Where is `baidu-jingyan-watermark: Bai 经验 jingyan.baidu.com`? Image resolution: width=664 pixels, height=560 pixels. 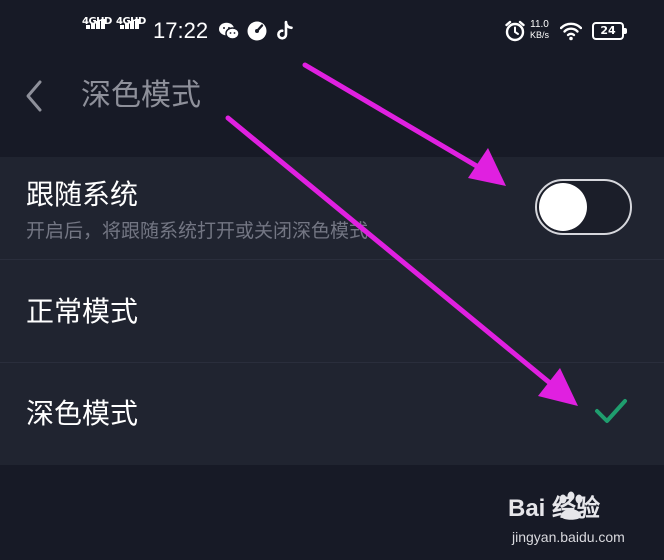 baidu-jingyan-watermark: Bai 经验 jingyan.baidu.com is located at coordinates (583, 522).